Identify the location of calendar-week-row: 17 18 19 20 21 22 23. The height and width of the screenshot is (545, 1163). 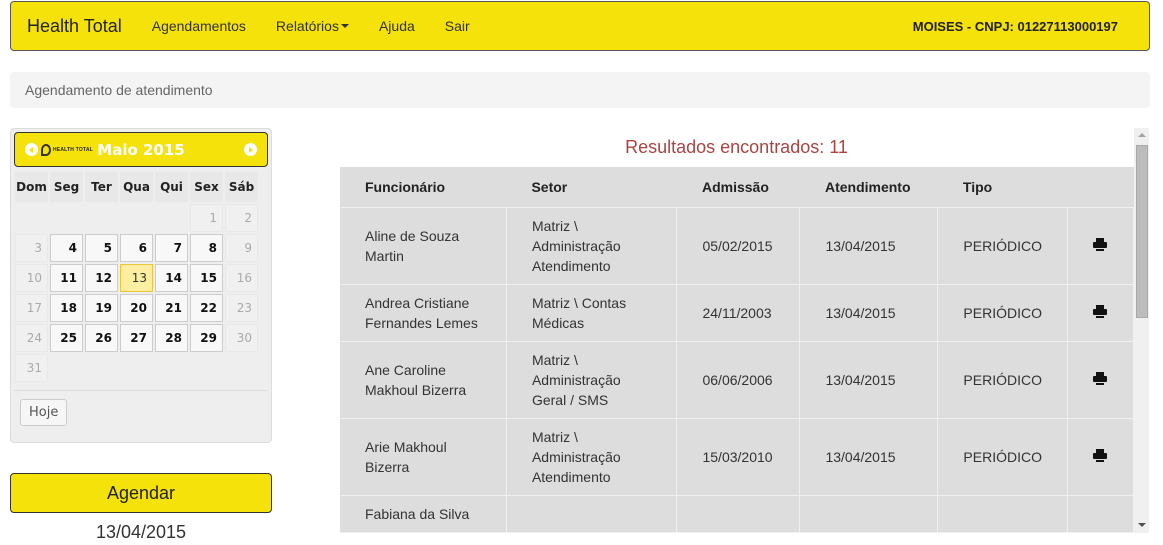
(136, 308).